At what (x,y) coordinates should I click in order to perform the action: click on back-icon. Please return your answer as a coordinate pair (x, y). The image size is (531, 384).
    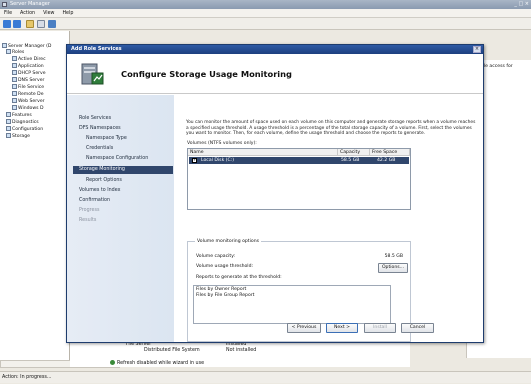
    Looking at the image, I should click on (7, 24).